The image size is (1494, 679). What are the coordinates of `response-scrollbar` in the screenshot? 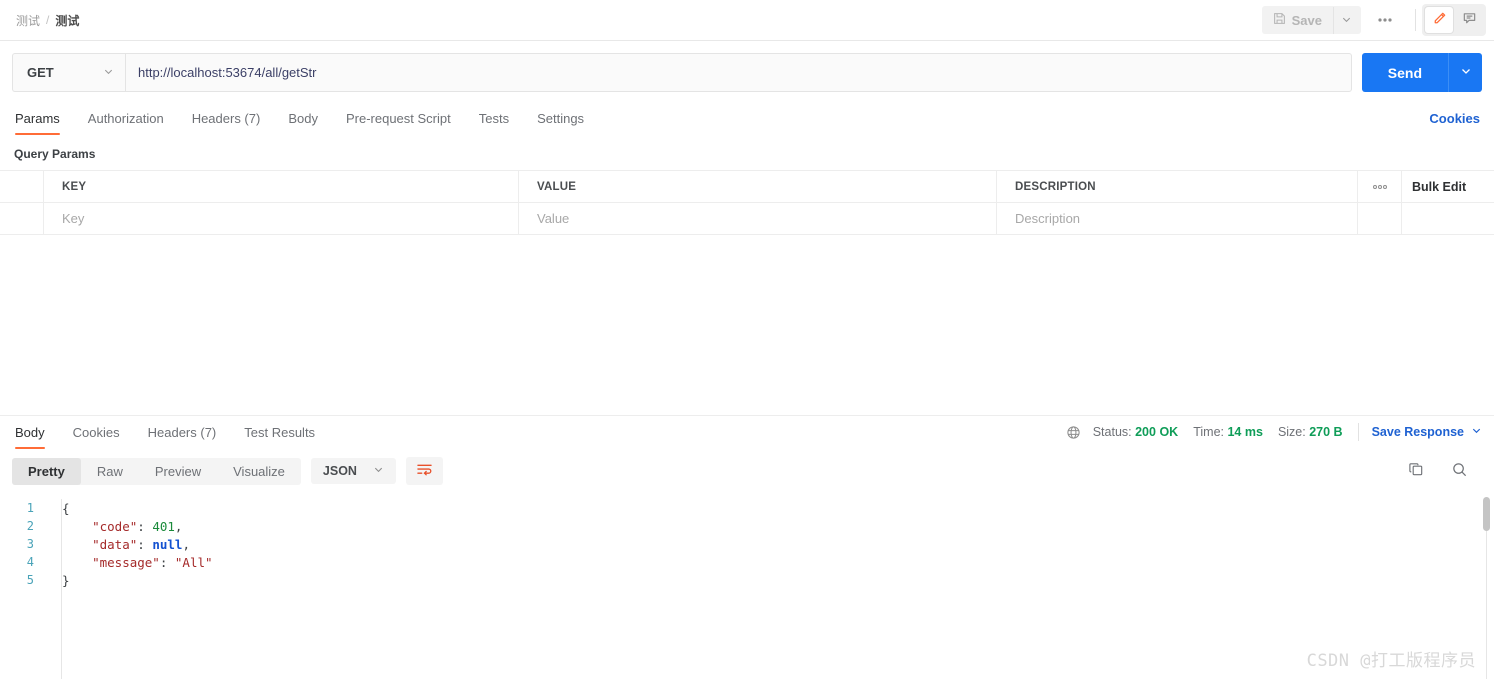 It's located at (1486, 588).